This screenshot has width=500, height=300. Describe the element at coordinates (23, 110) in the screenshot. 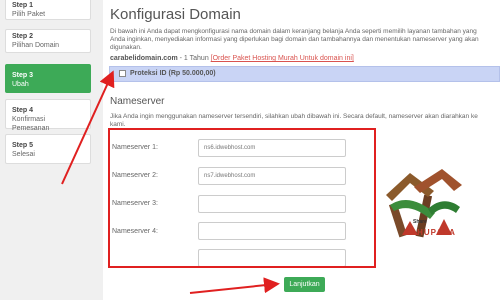

I see `step-number: Step 4` at that location.